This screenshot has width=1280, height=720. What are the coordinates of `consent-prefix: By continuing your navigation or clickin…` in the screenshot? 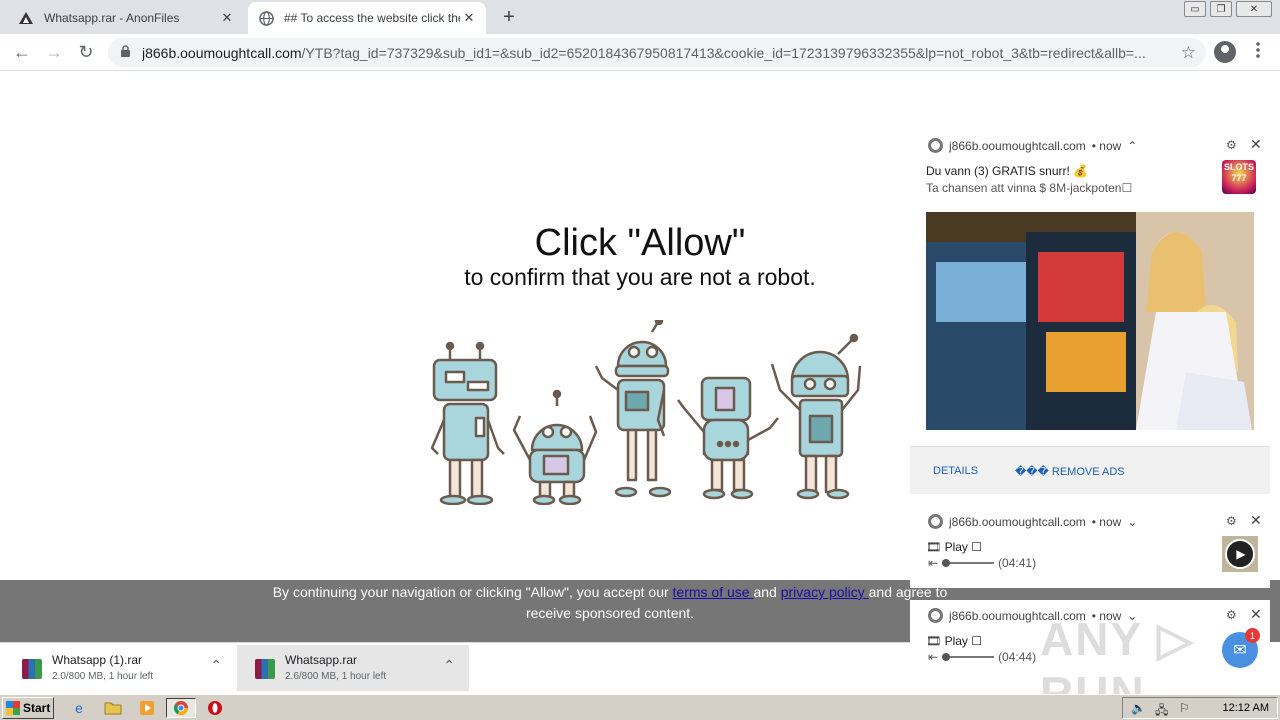 It's located at (472, 592).